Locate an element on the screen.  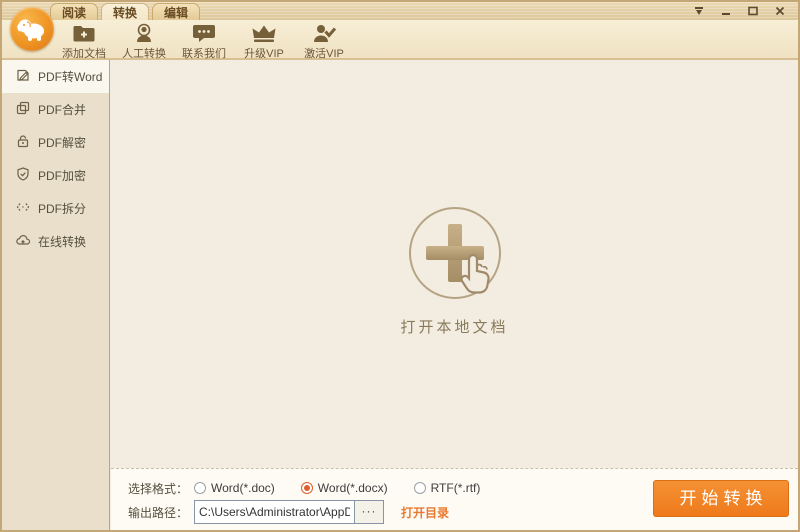
upgrade-vip-button: 升级VIP is located at coordinates (264, 40).